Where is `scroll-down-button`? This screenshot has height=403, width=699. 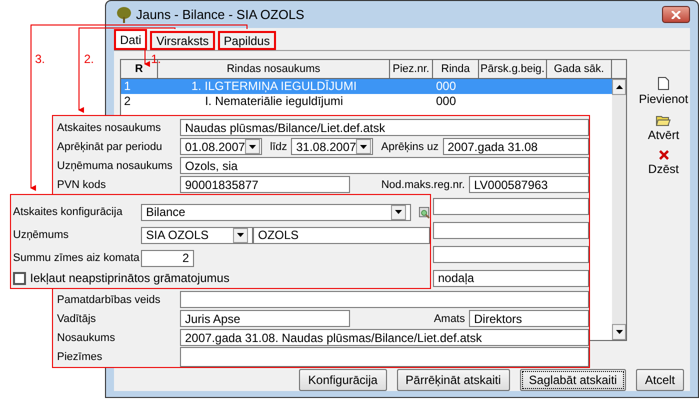 scroll-down-button is located at coordinates (619, 332).